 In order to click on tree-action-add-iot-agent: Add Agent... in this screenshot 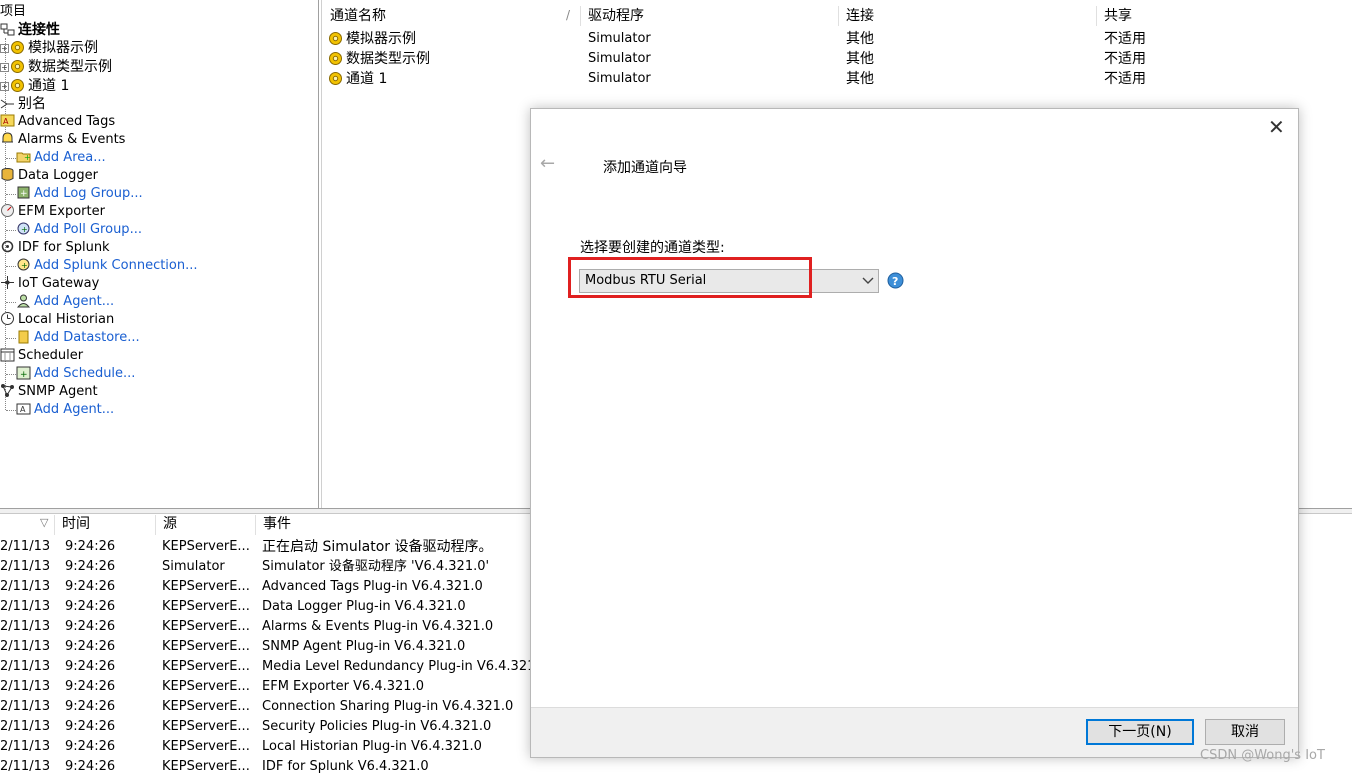, I will do `click(65, 302)`.